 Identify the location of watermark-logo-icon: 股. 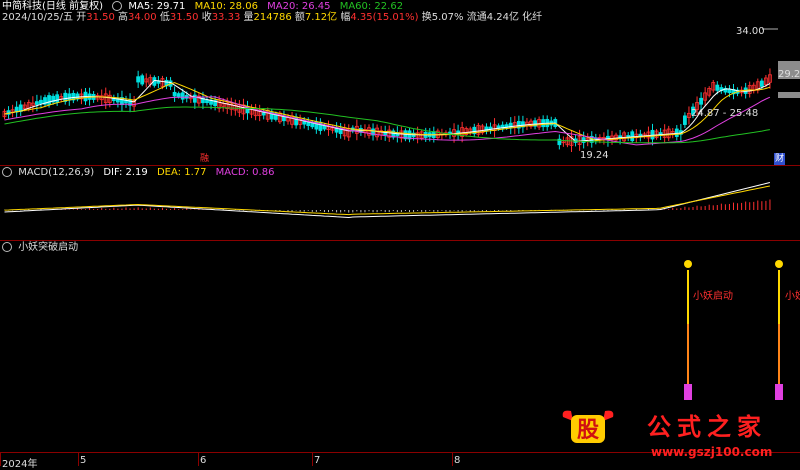
(588, 427).